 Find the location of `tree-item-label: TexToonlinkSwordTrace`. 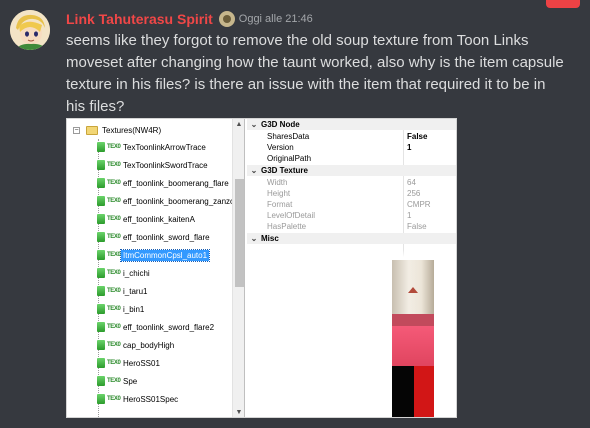

tree-item-label: TexToonlinkSwordTrace is located at coordinates (165, 165).